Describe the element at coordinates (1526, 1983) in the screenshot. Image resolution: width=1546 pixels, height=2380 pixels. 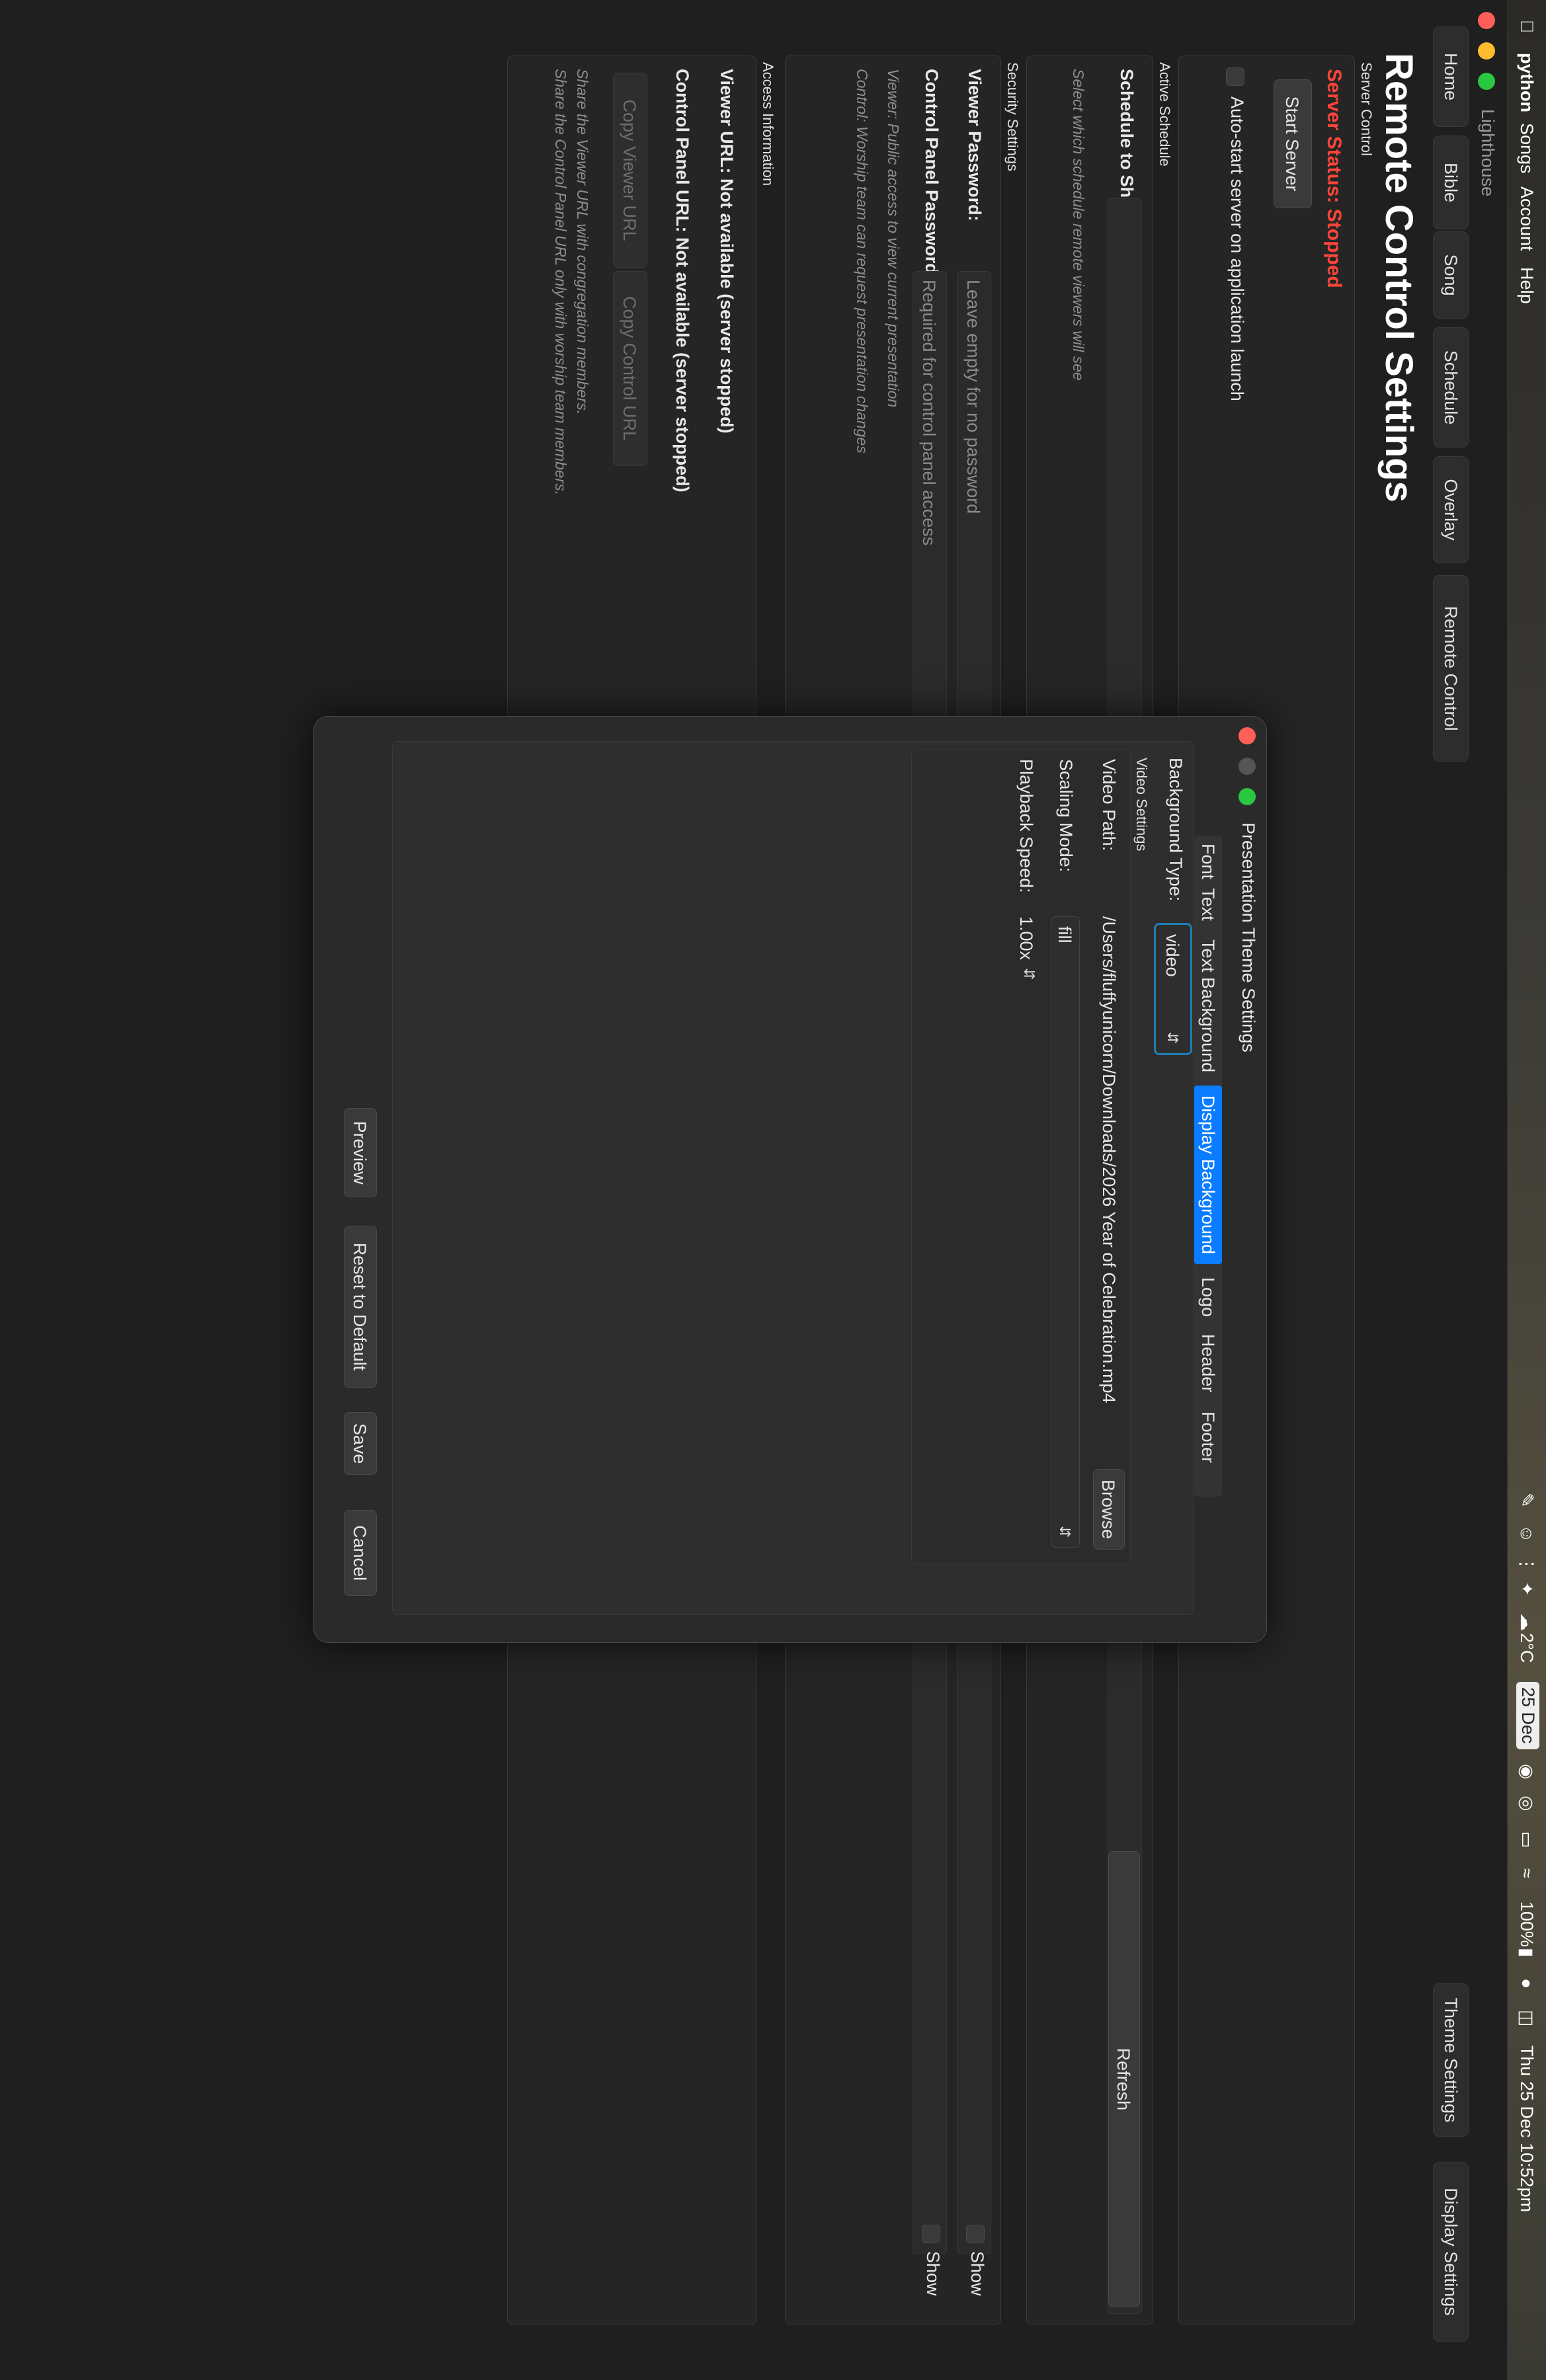
I see `siri-icon: ●` at that location.